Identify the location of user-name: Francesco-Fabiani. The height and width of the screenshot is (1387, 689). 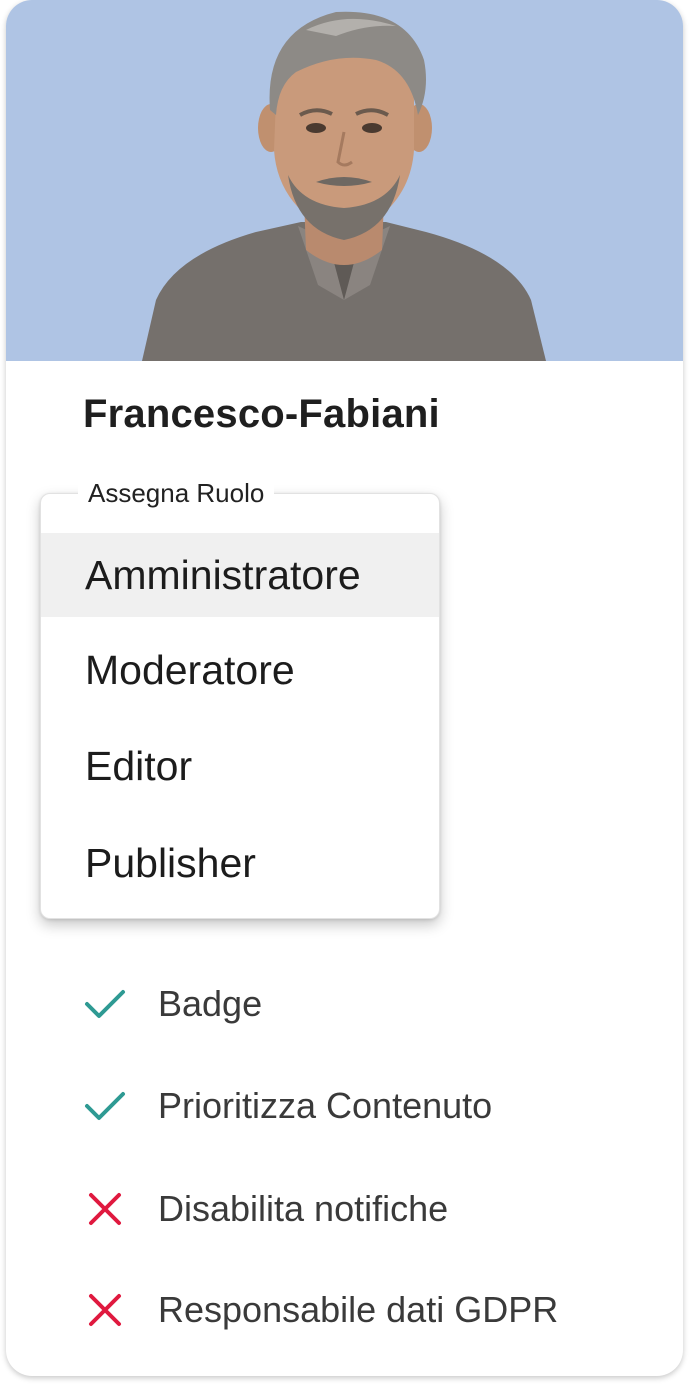
(261, 414).